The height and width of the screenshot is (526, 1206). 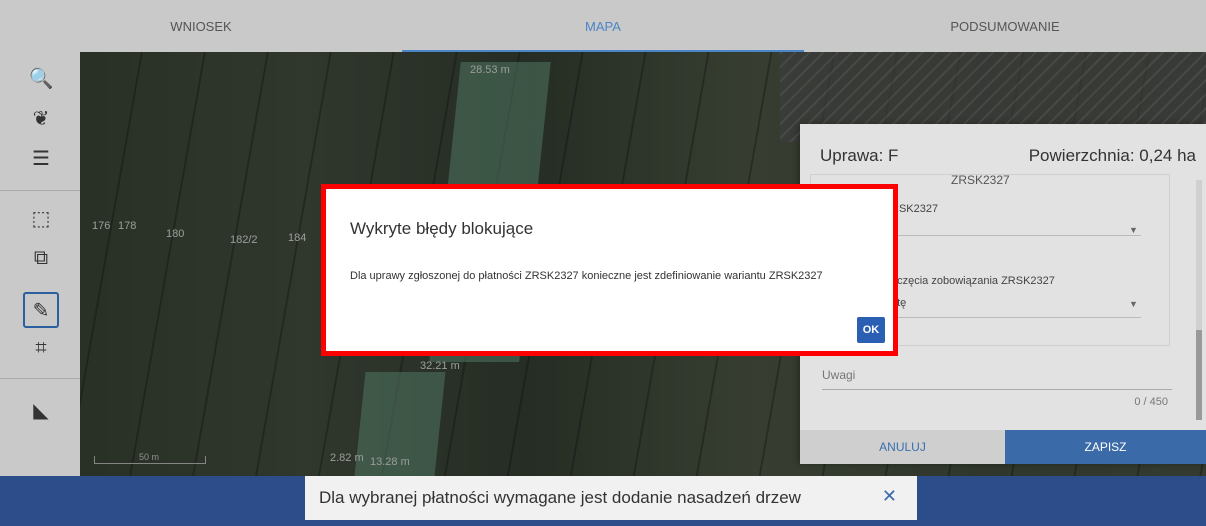 What do you see at coordinates (915, 209) in the screenshot?
I see `variant-field-label: RSK2327` at bounding box center [915, 209].